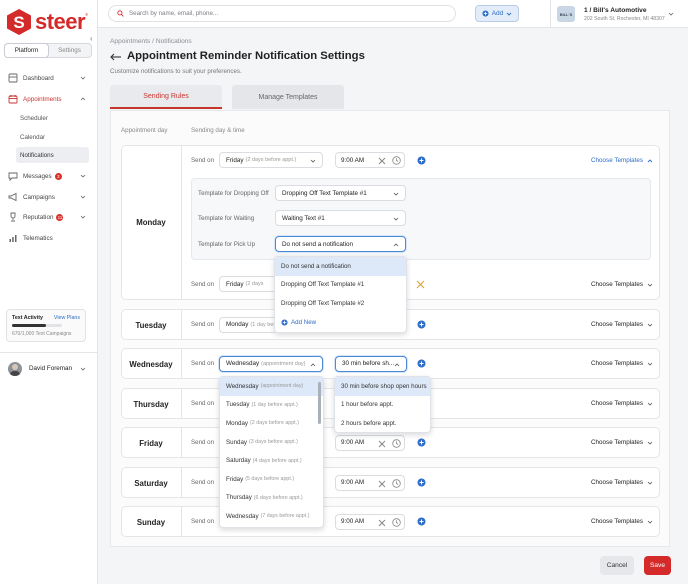 The image size is (688, 584). I want to click on day-name-saturday: Saturday, so click(151, 483).